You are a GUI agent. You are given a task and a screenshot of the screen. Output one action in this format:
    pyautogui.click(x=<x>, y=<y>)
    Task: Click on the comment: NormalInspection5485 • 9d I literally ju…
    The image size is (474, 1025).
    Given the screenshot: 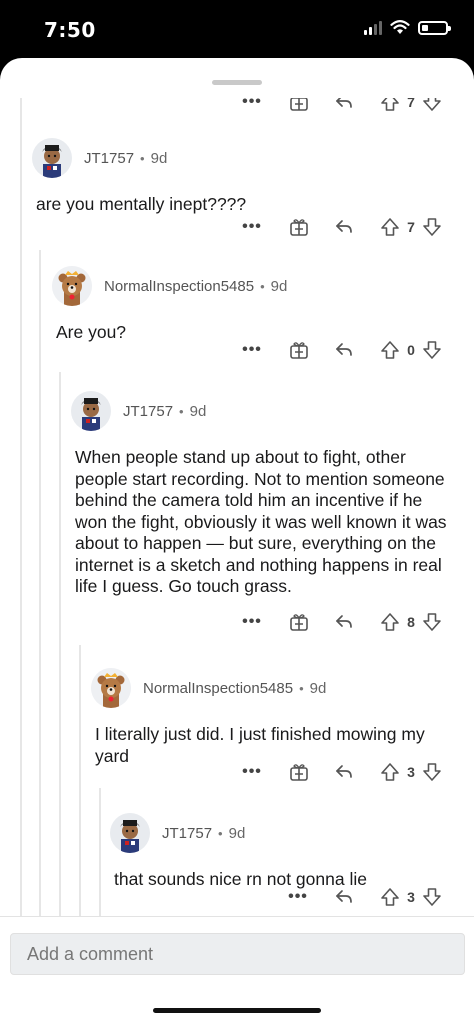 What is the action you would take?
    pyautogui.click(x=273, y=714)
    